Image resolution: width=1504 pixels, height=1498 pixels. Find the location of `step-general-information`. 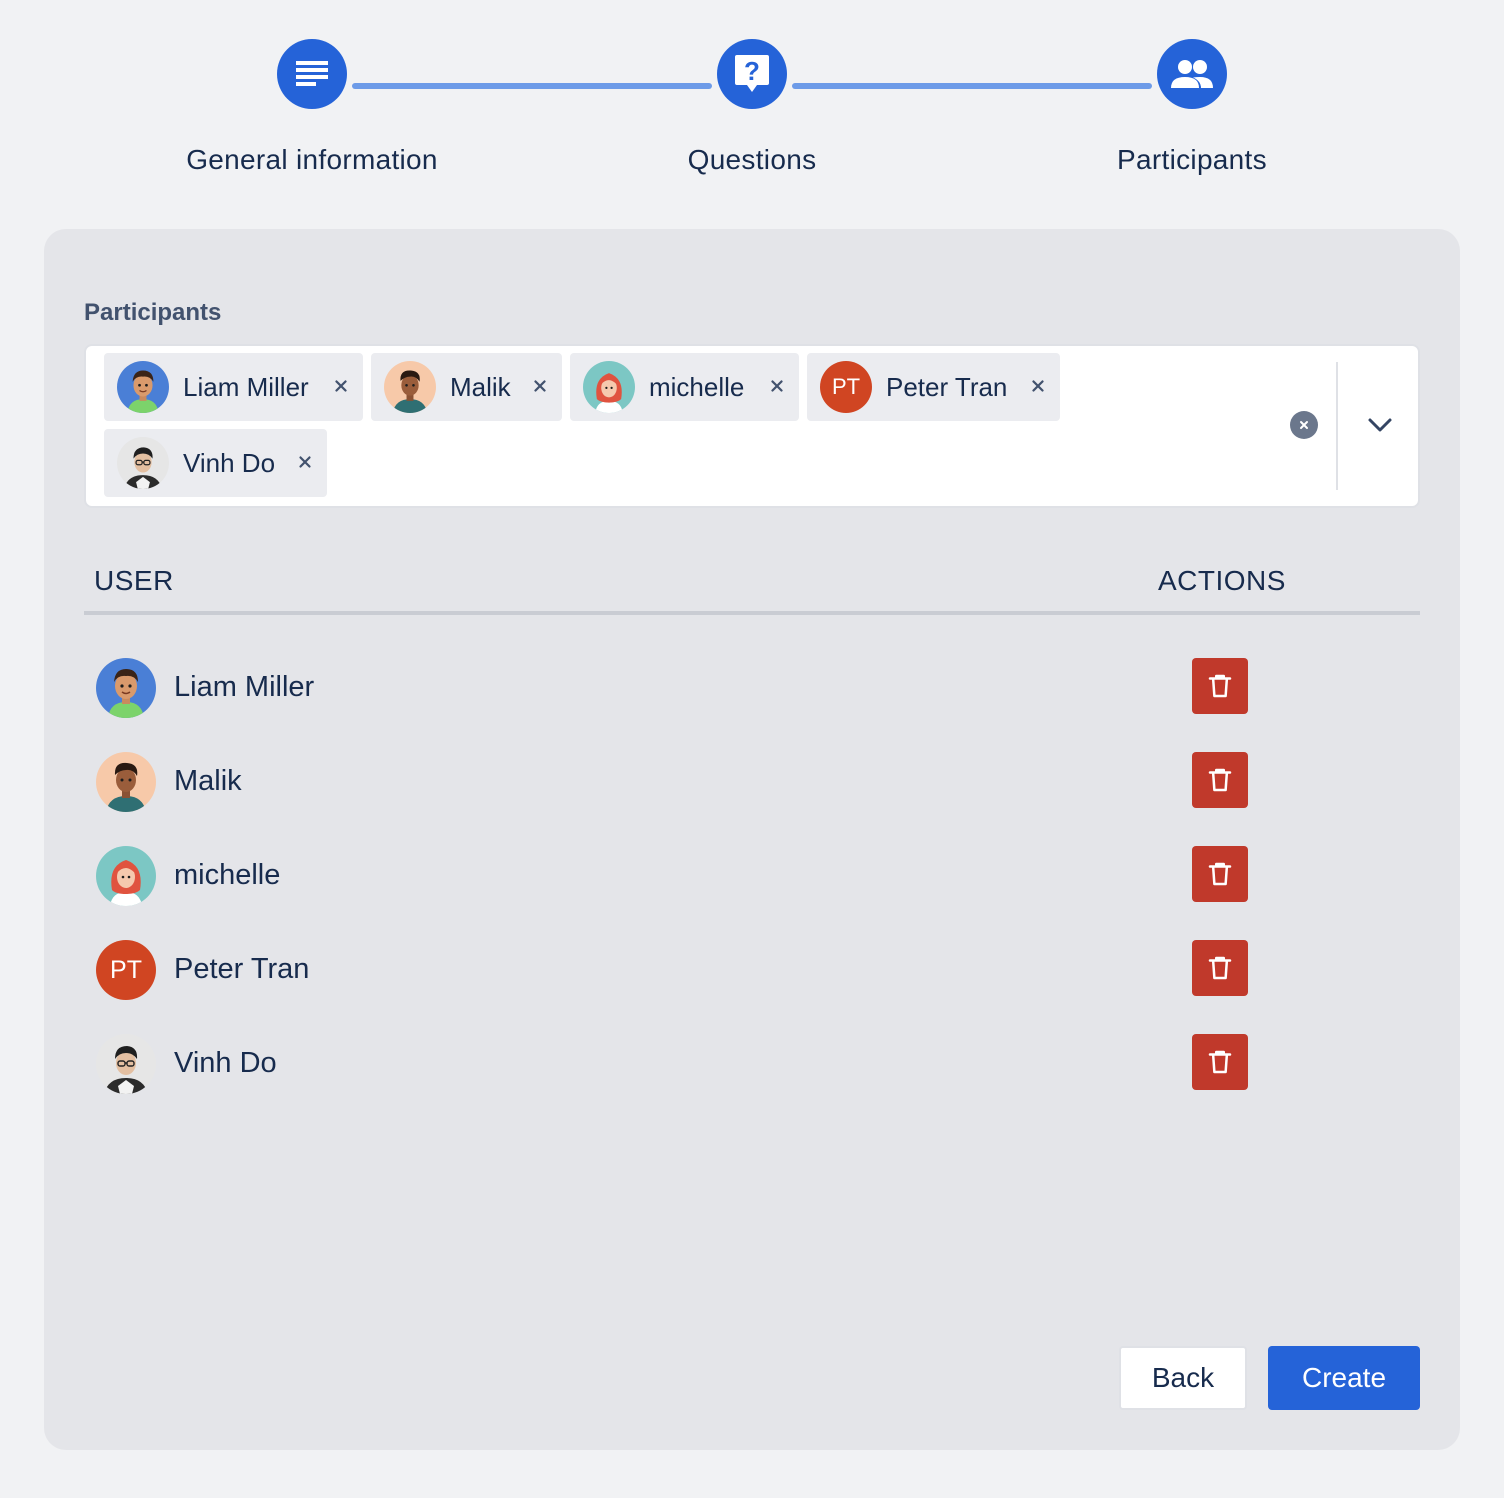

step-general-information is located at coordinates (312, 74).